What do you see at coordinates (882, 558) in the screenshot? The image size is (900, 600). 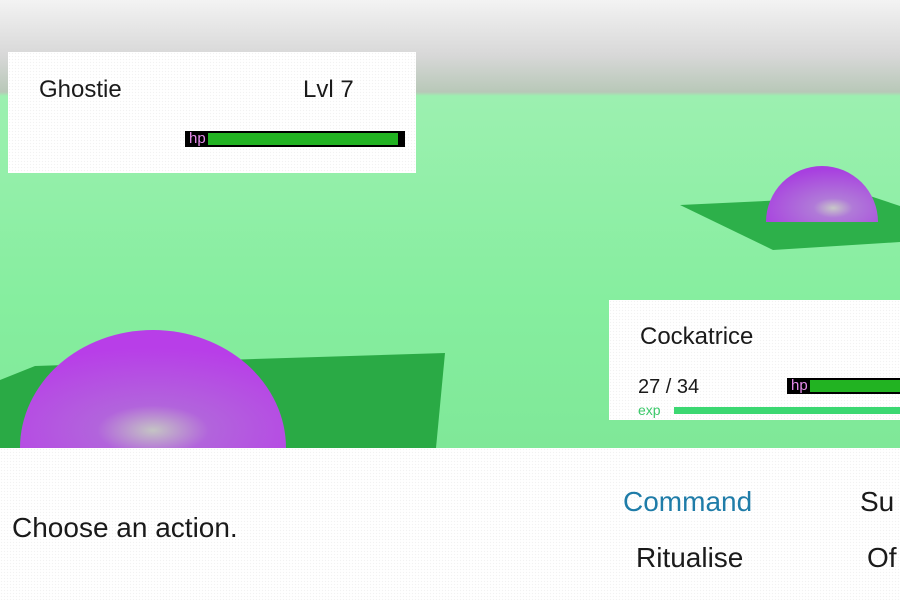 I see `action-of: Of` at bounding box center [882, 558].